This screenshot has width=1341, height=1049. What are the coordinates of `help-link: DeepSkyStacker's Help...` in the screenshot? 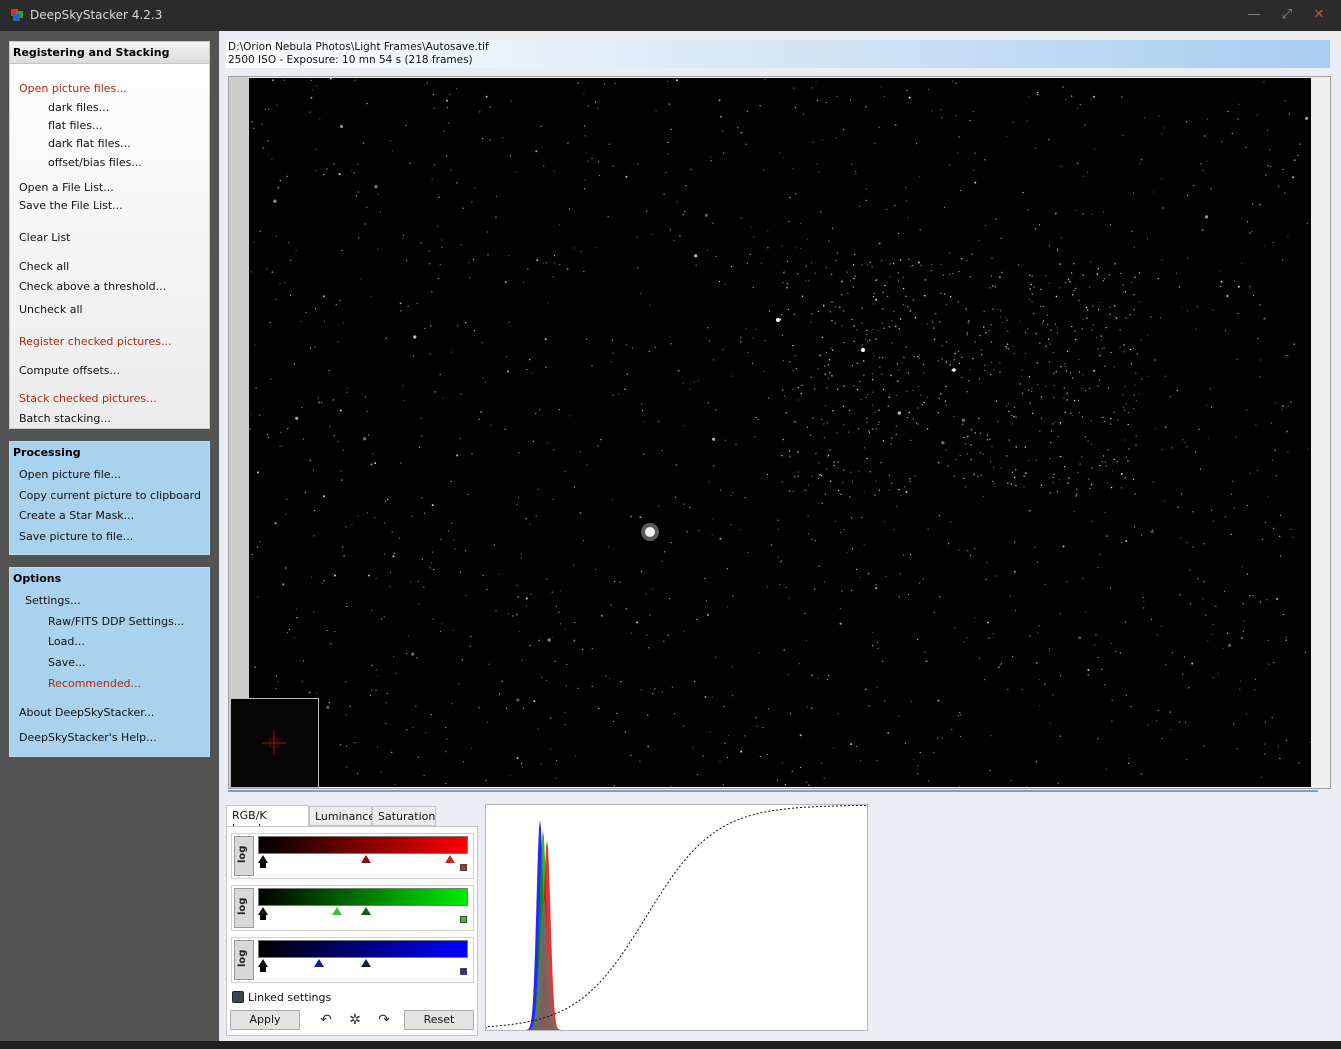 It's located at (88, 737).